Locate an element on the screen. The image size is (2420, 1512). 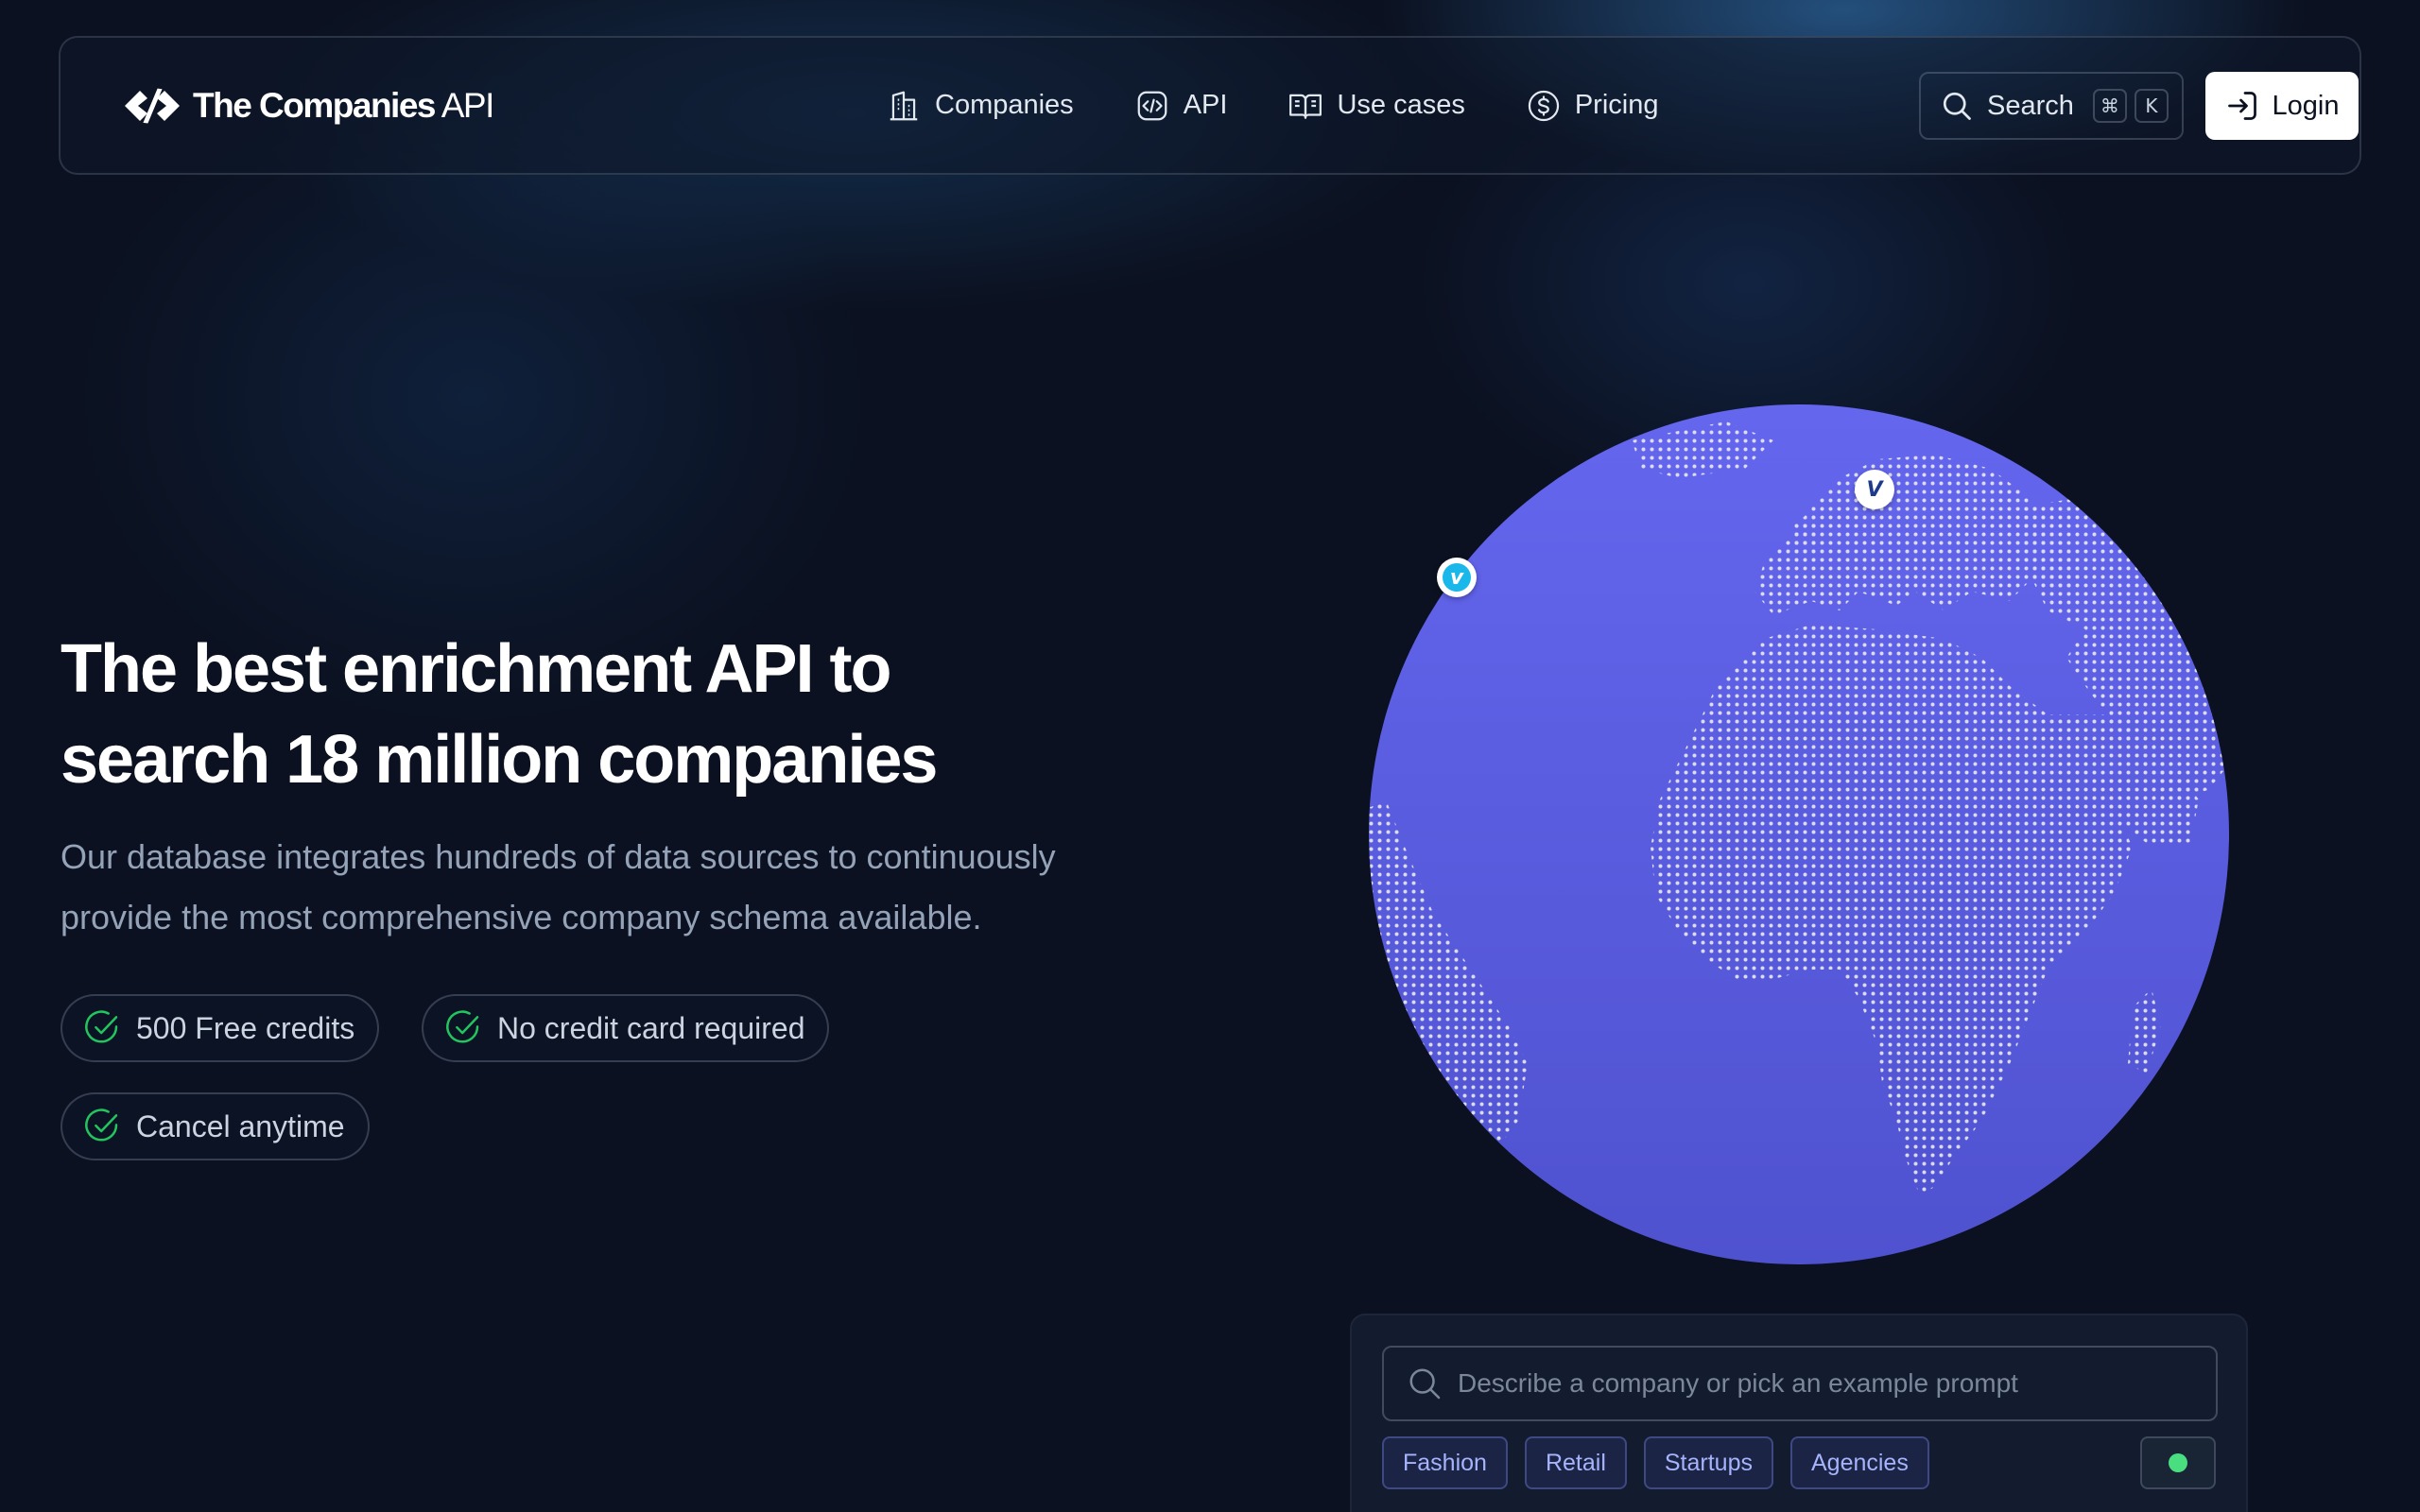
logo-mark-icon is located at coordinates (153, 106).